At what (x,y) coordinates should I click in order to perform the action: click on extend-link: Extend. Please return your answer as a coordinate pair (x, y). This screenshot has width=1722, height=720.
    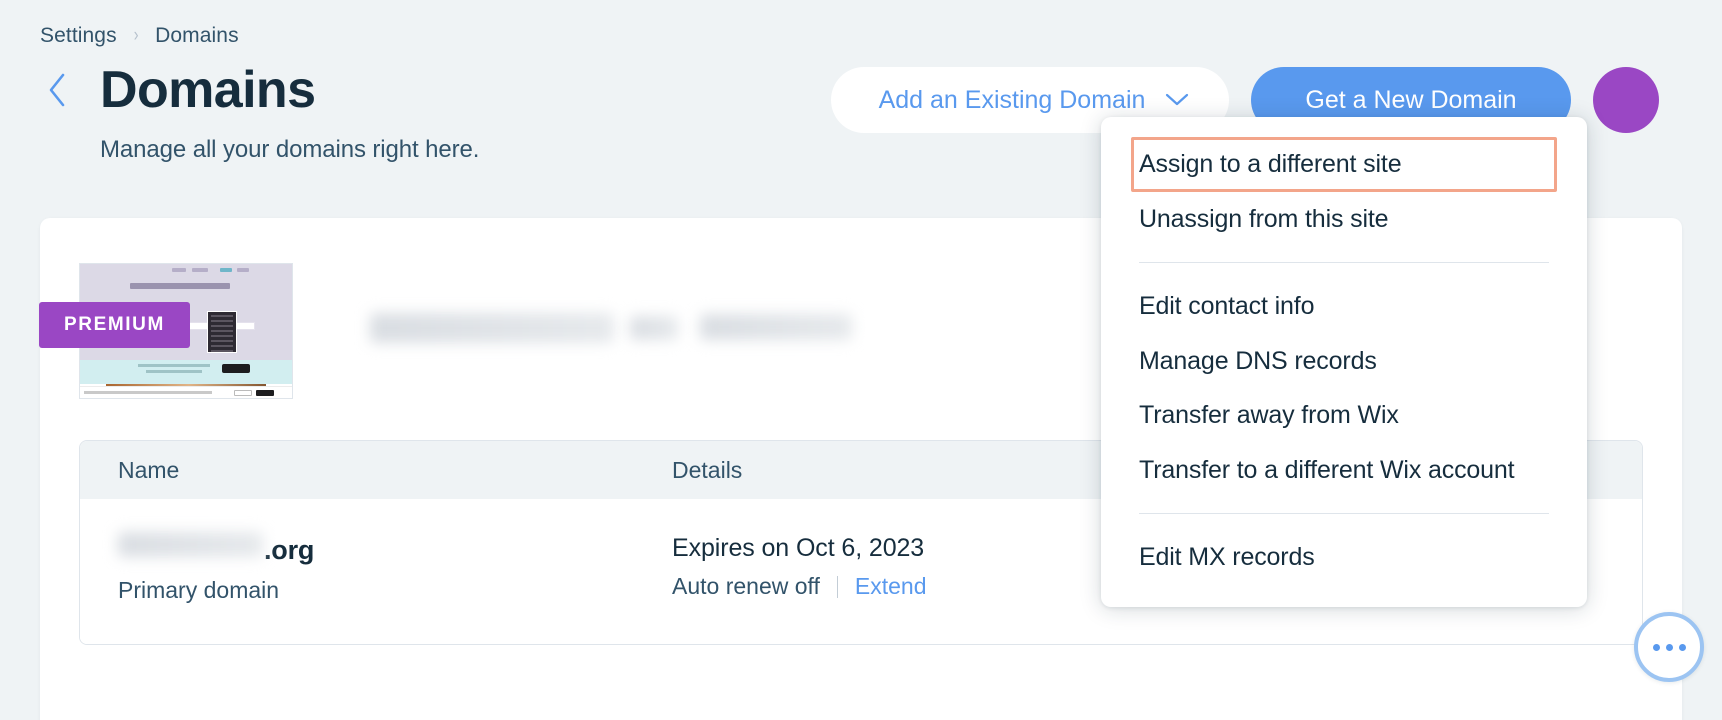
    Looking at the image, I should click on (891, 586).